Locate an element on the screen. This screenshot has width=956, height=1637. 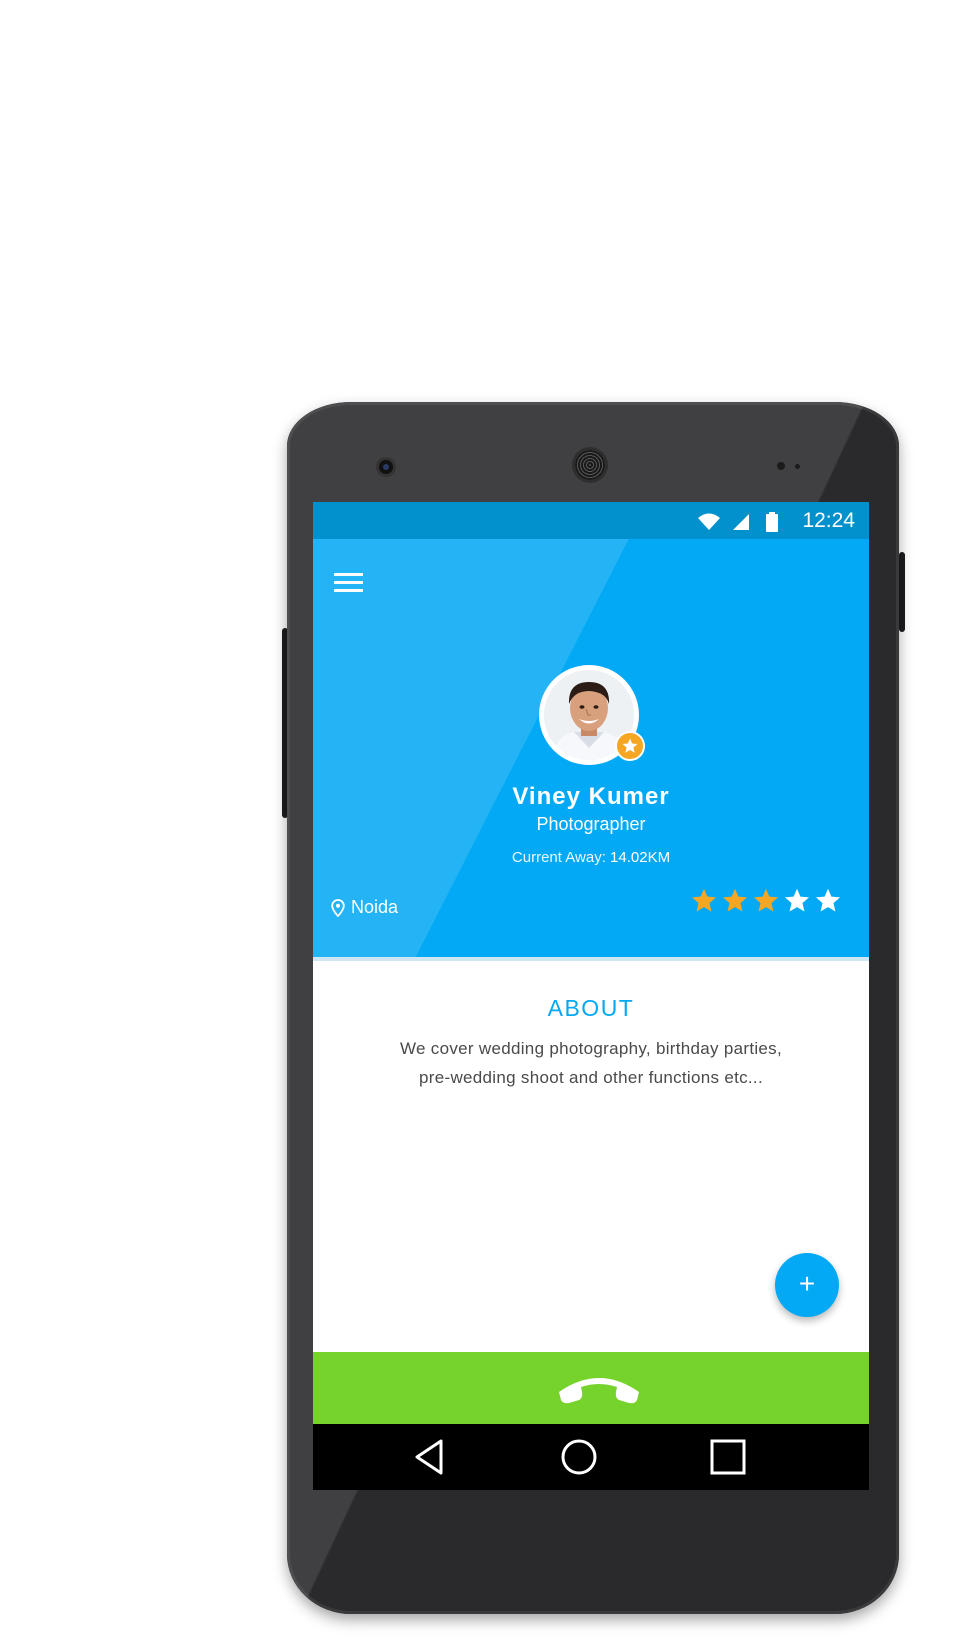
profile-role: Photographer is located at coordinates (591, 824).